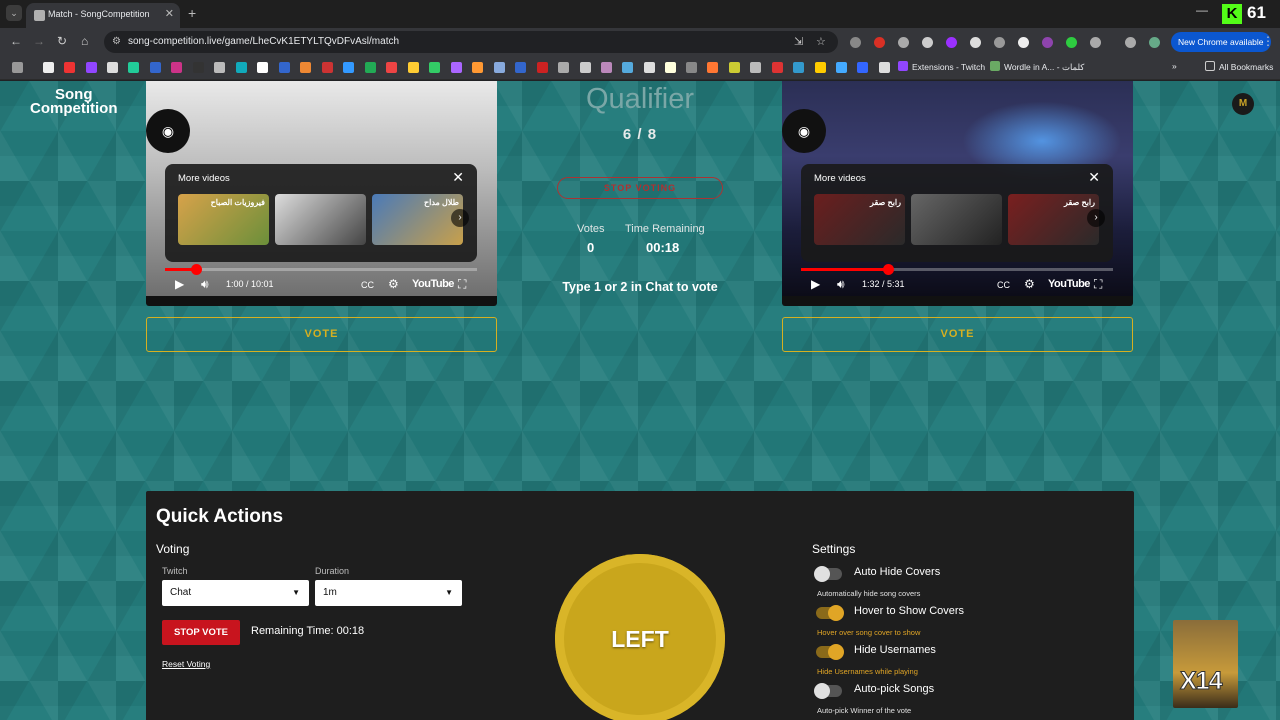  What do you see at coordinates (388, 593) in the screenshot?
I see `duration-select: 1m ▼` at bounding box center [388, 593].